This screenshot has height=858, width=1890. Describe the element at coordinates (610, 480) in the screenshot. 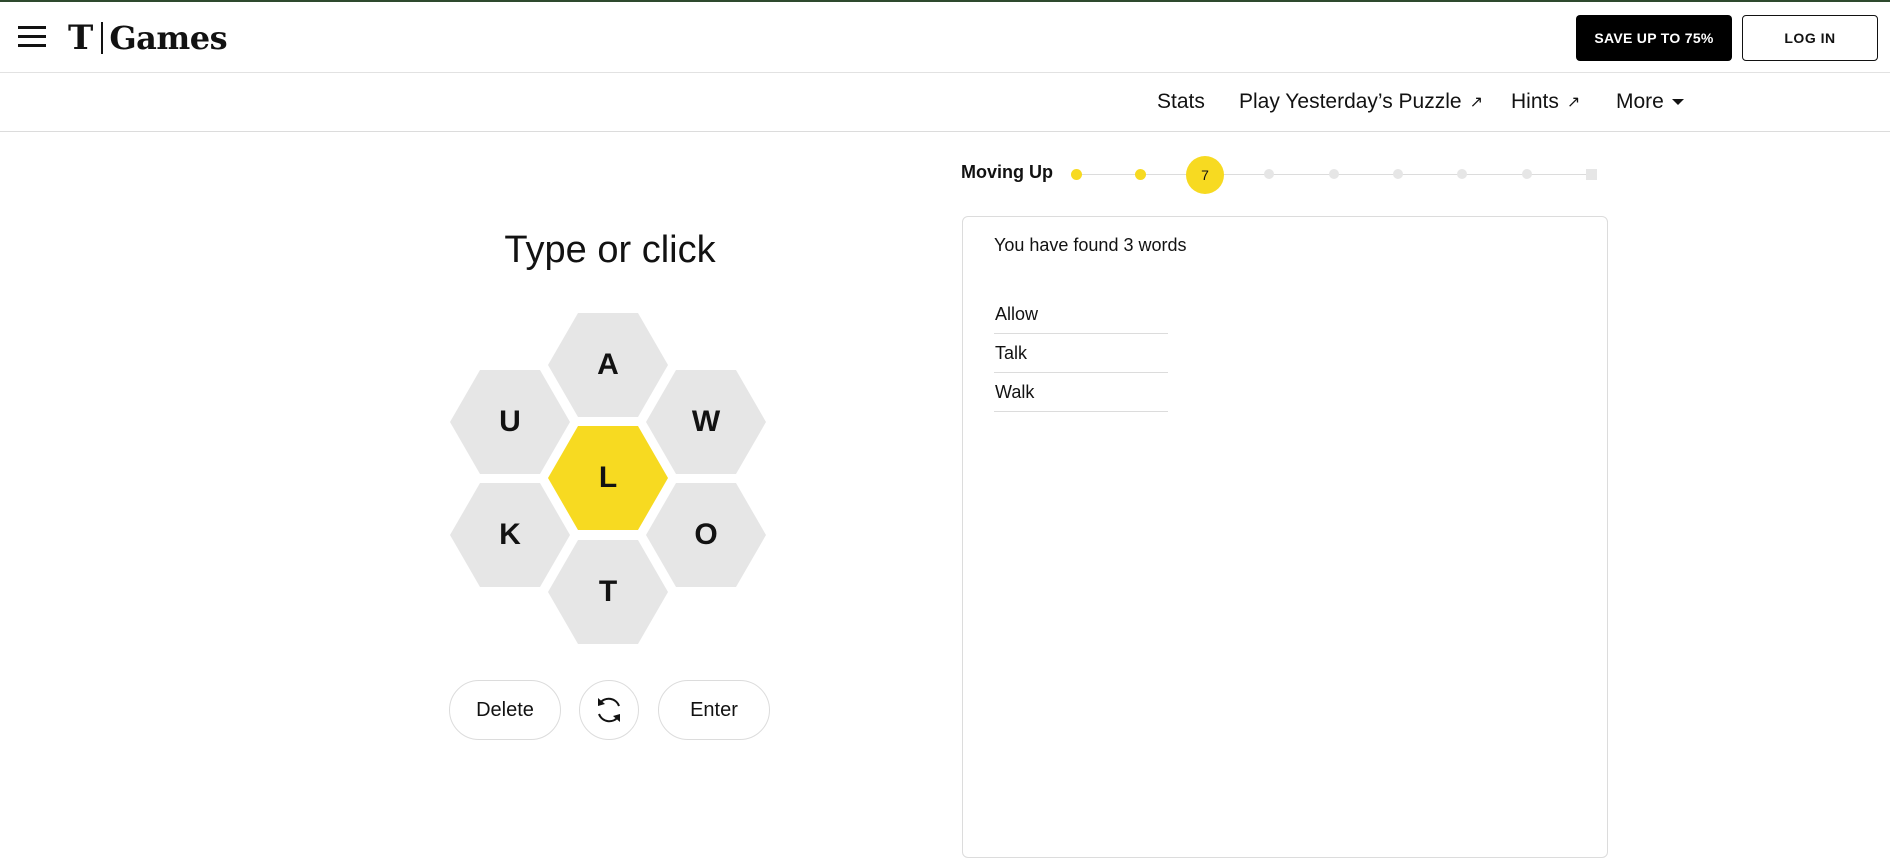

I see `letter-hive: A U W L K O T` at that location.